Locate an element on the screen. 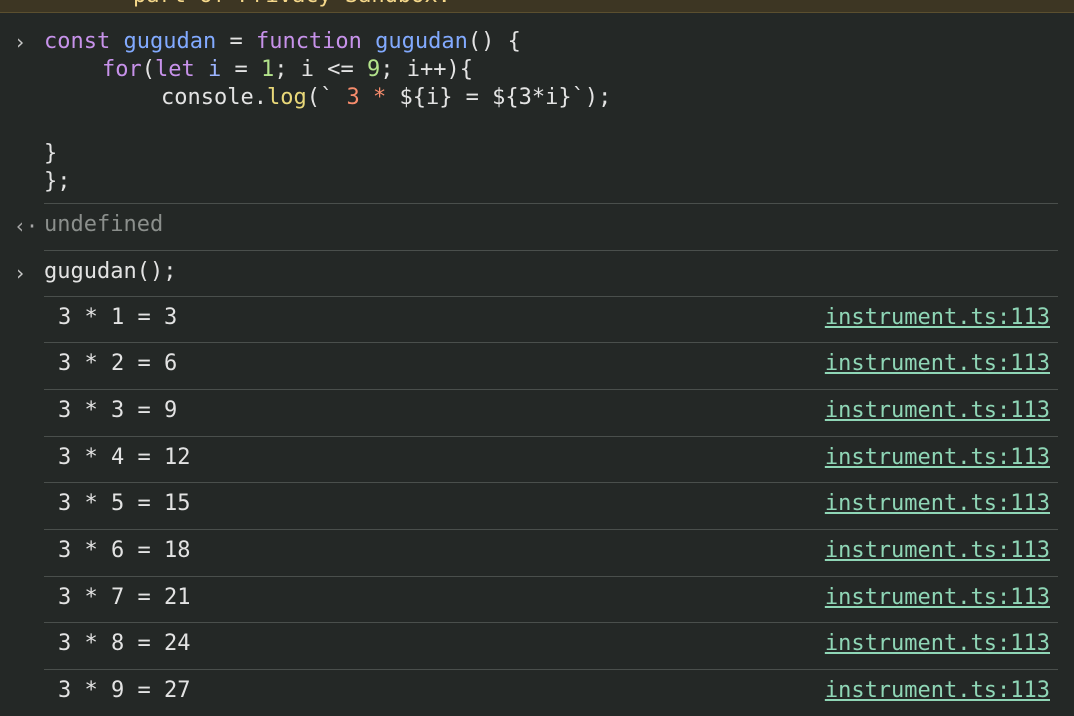 The image size is (1074, 716). console-result: ‹· undefined is located at coordinates (537, 227).